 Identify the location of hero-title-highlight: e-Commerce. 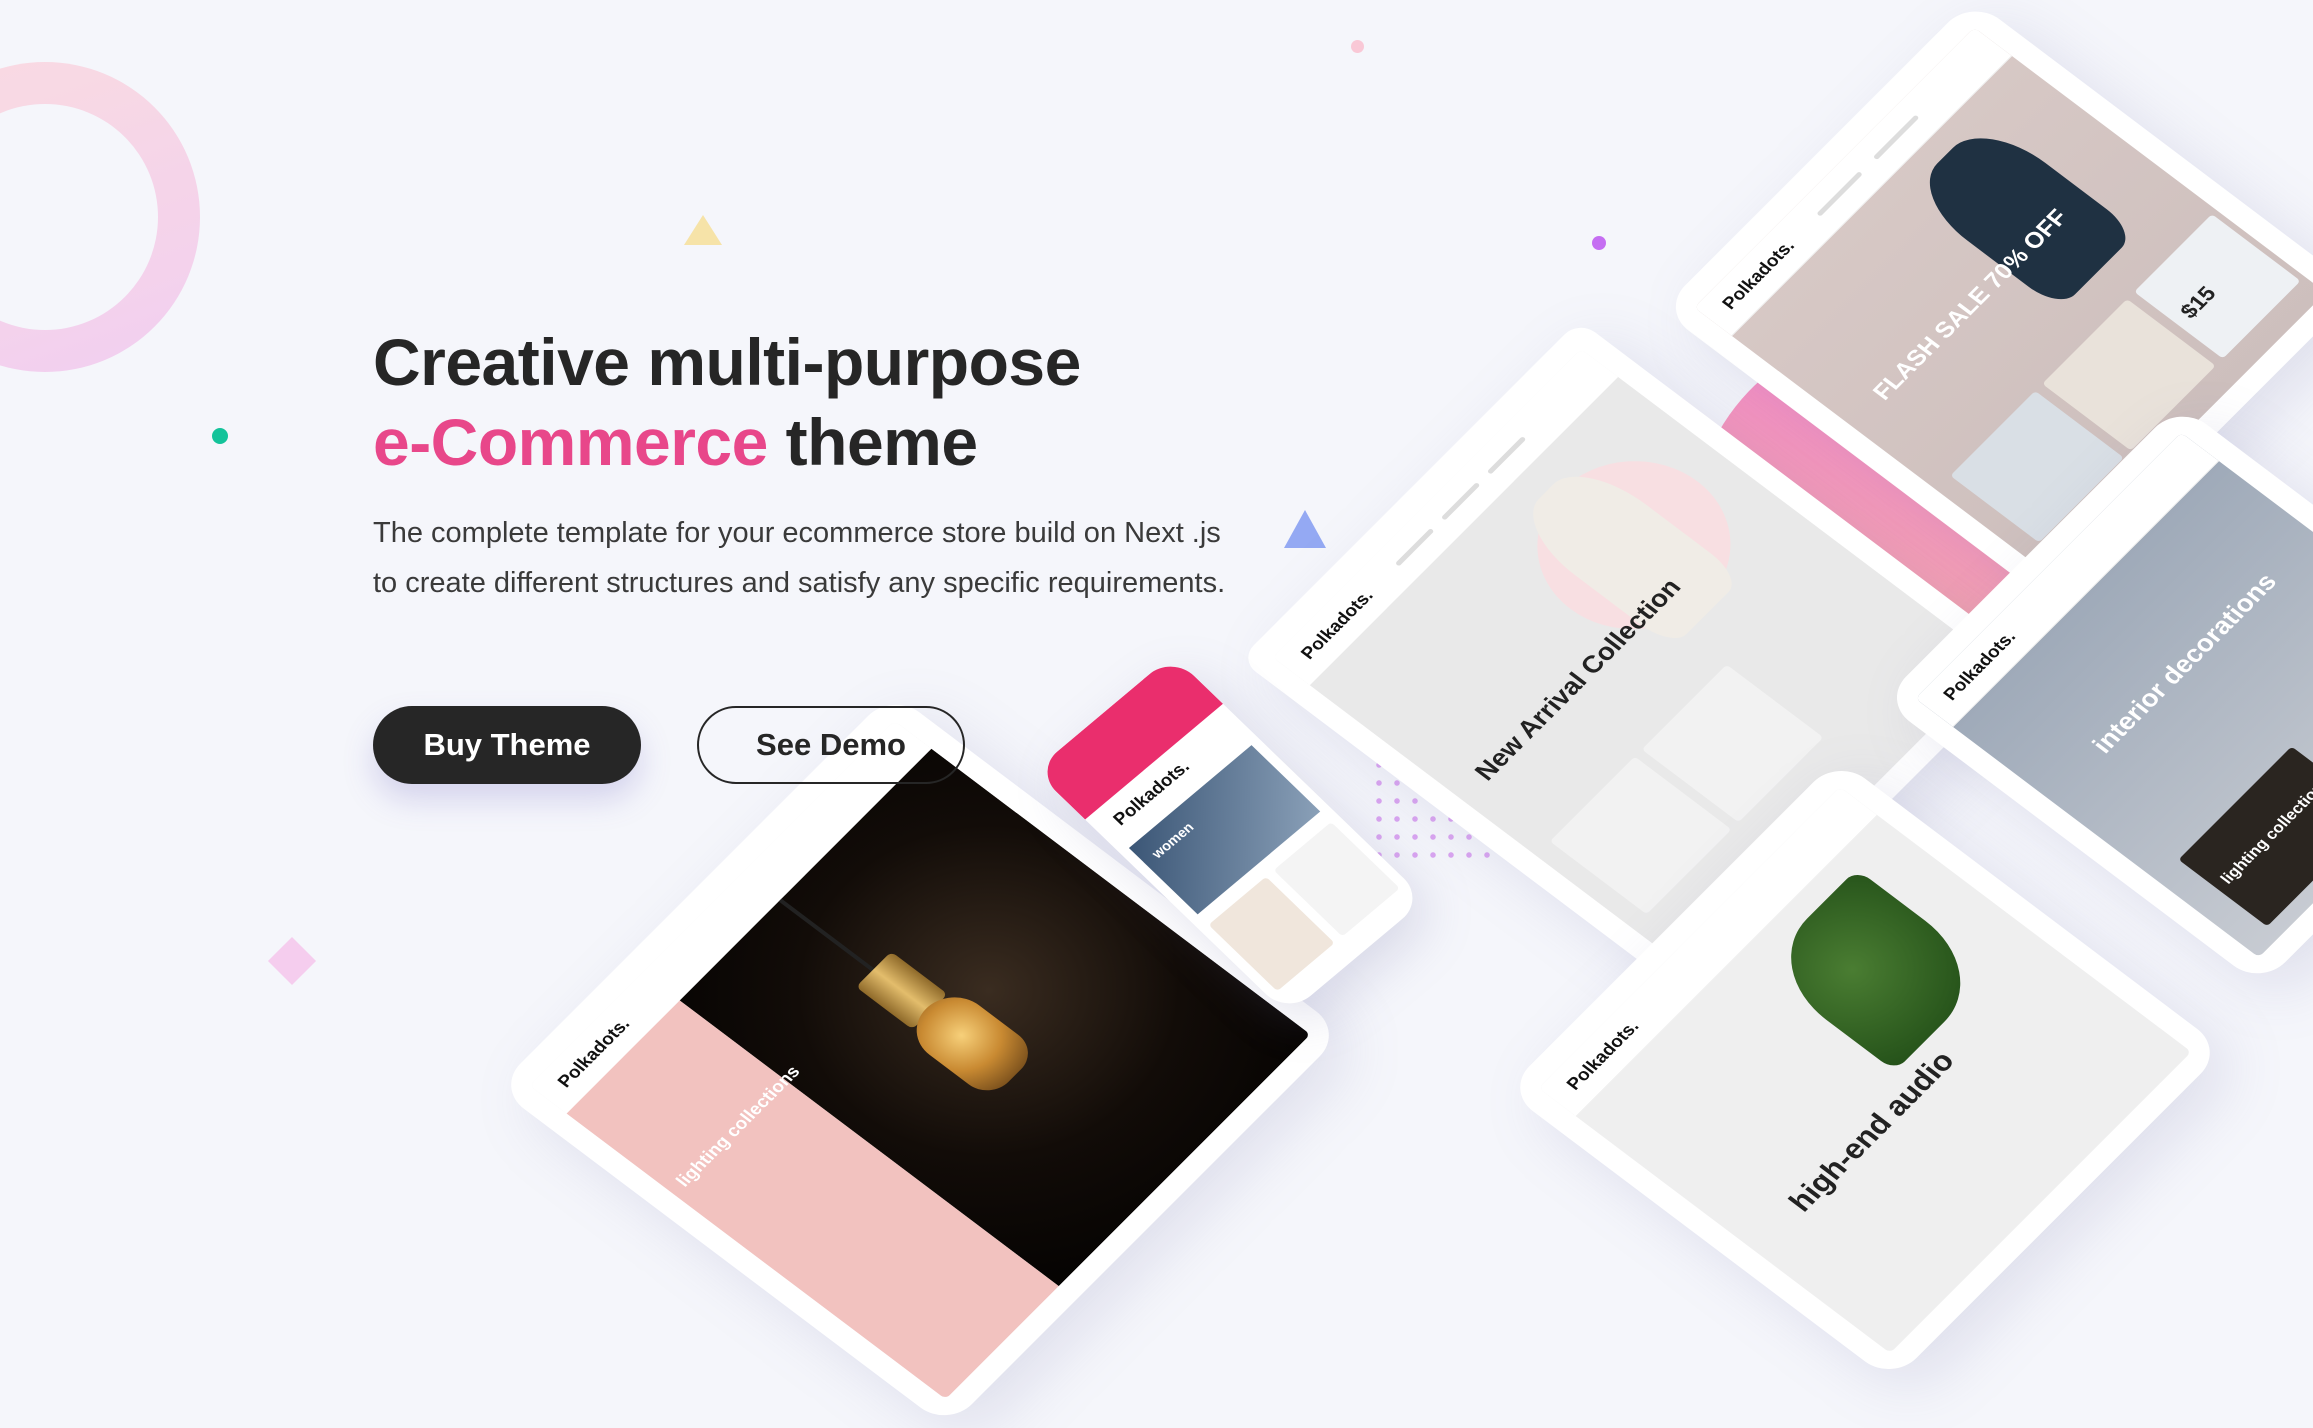
(570, 442).